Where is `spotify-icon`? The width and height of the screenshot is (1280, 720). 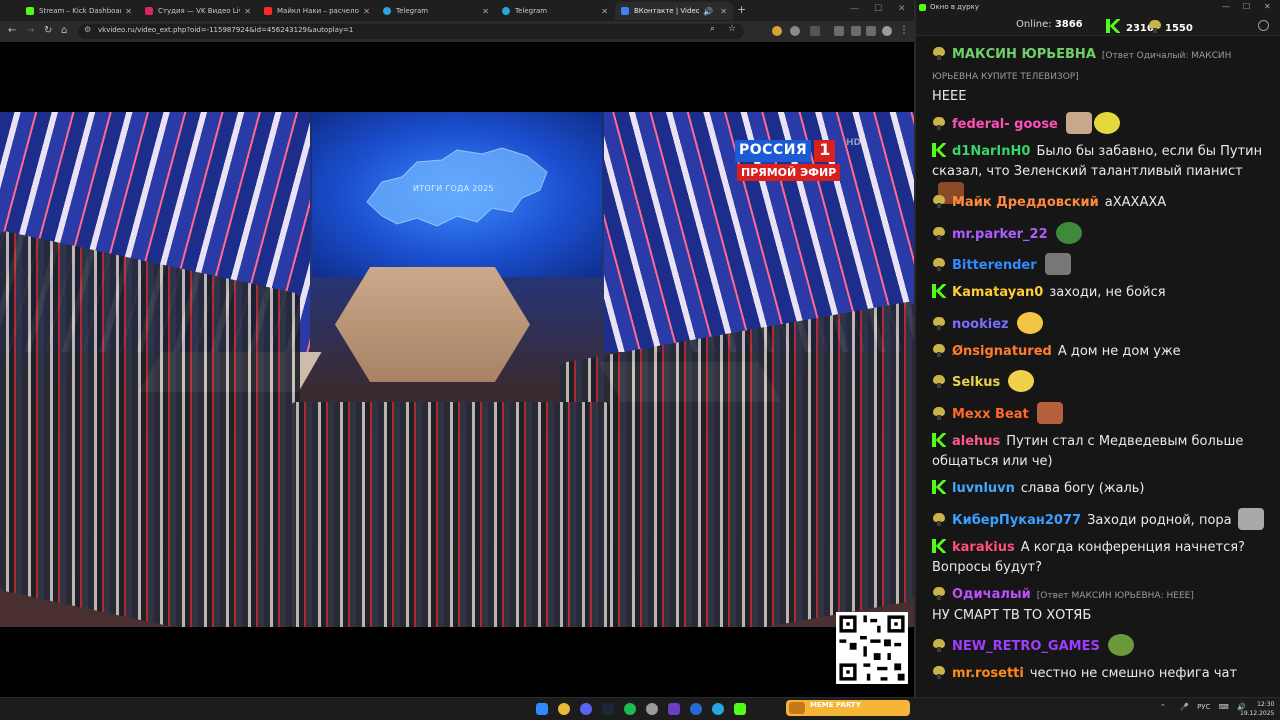 spotify-icon is located at coordinates (630, 709).